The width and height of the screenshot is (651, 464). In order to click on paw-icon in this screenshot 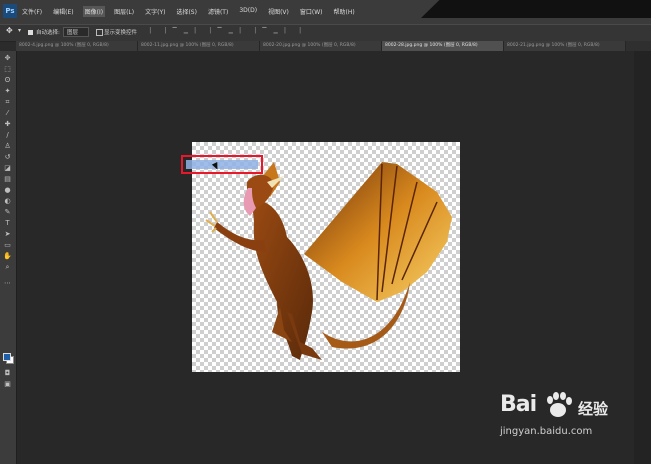, I will do `click(559, 404)`.